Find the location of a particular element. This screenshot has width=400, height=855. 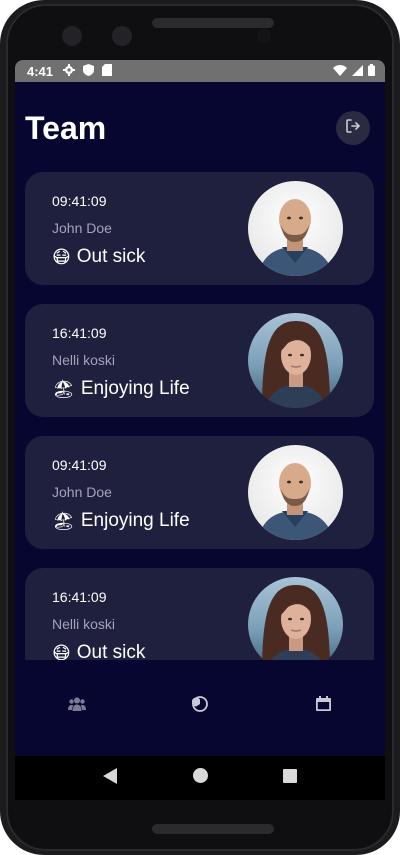

shield-icon is located at coordinates (89, 71).